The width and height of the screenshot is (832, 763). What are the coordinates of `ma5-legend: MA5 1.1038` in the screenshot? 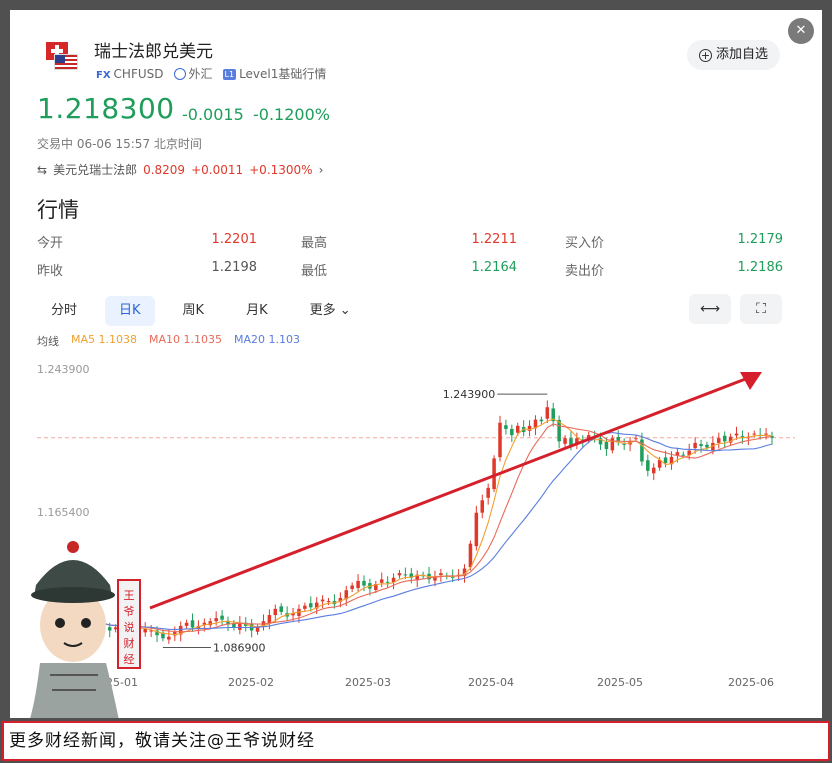 It's located at (104, 339).